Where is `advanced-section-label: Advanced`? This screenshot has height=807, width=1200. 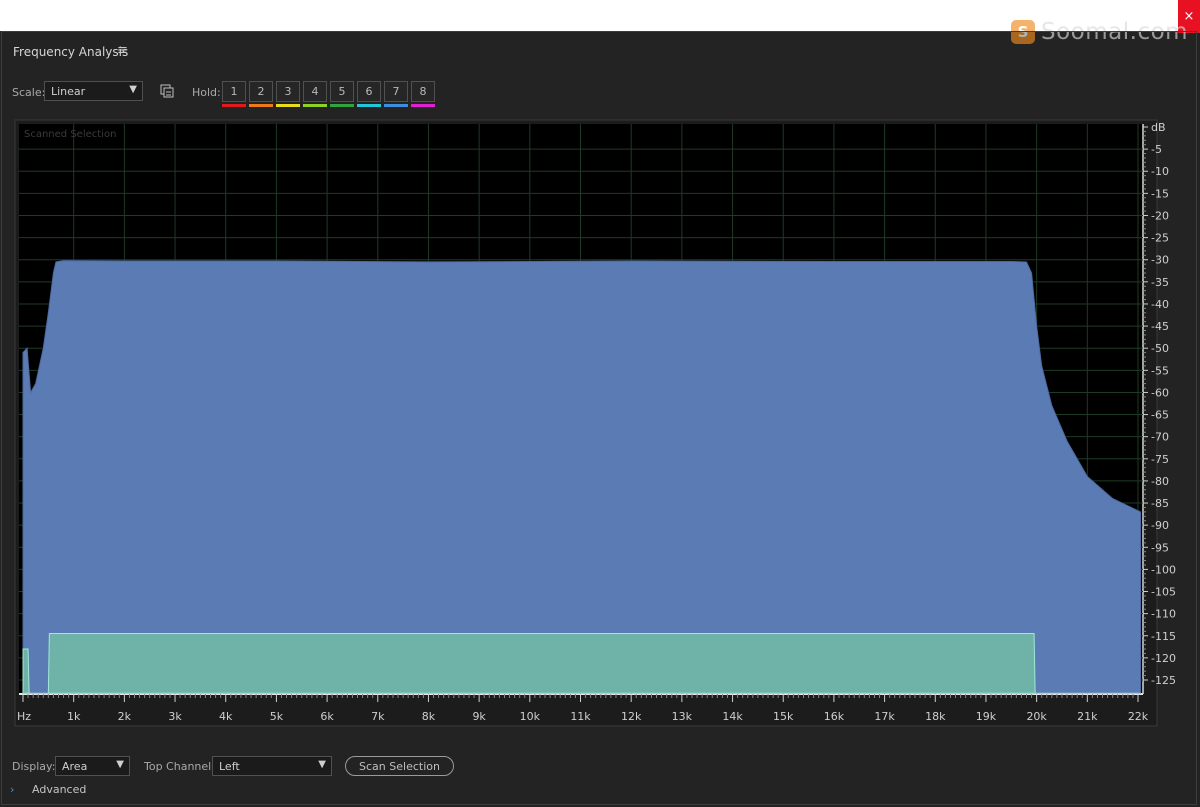 advanced-section-label: Advanced is located at coordinates (59, 789).